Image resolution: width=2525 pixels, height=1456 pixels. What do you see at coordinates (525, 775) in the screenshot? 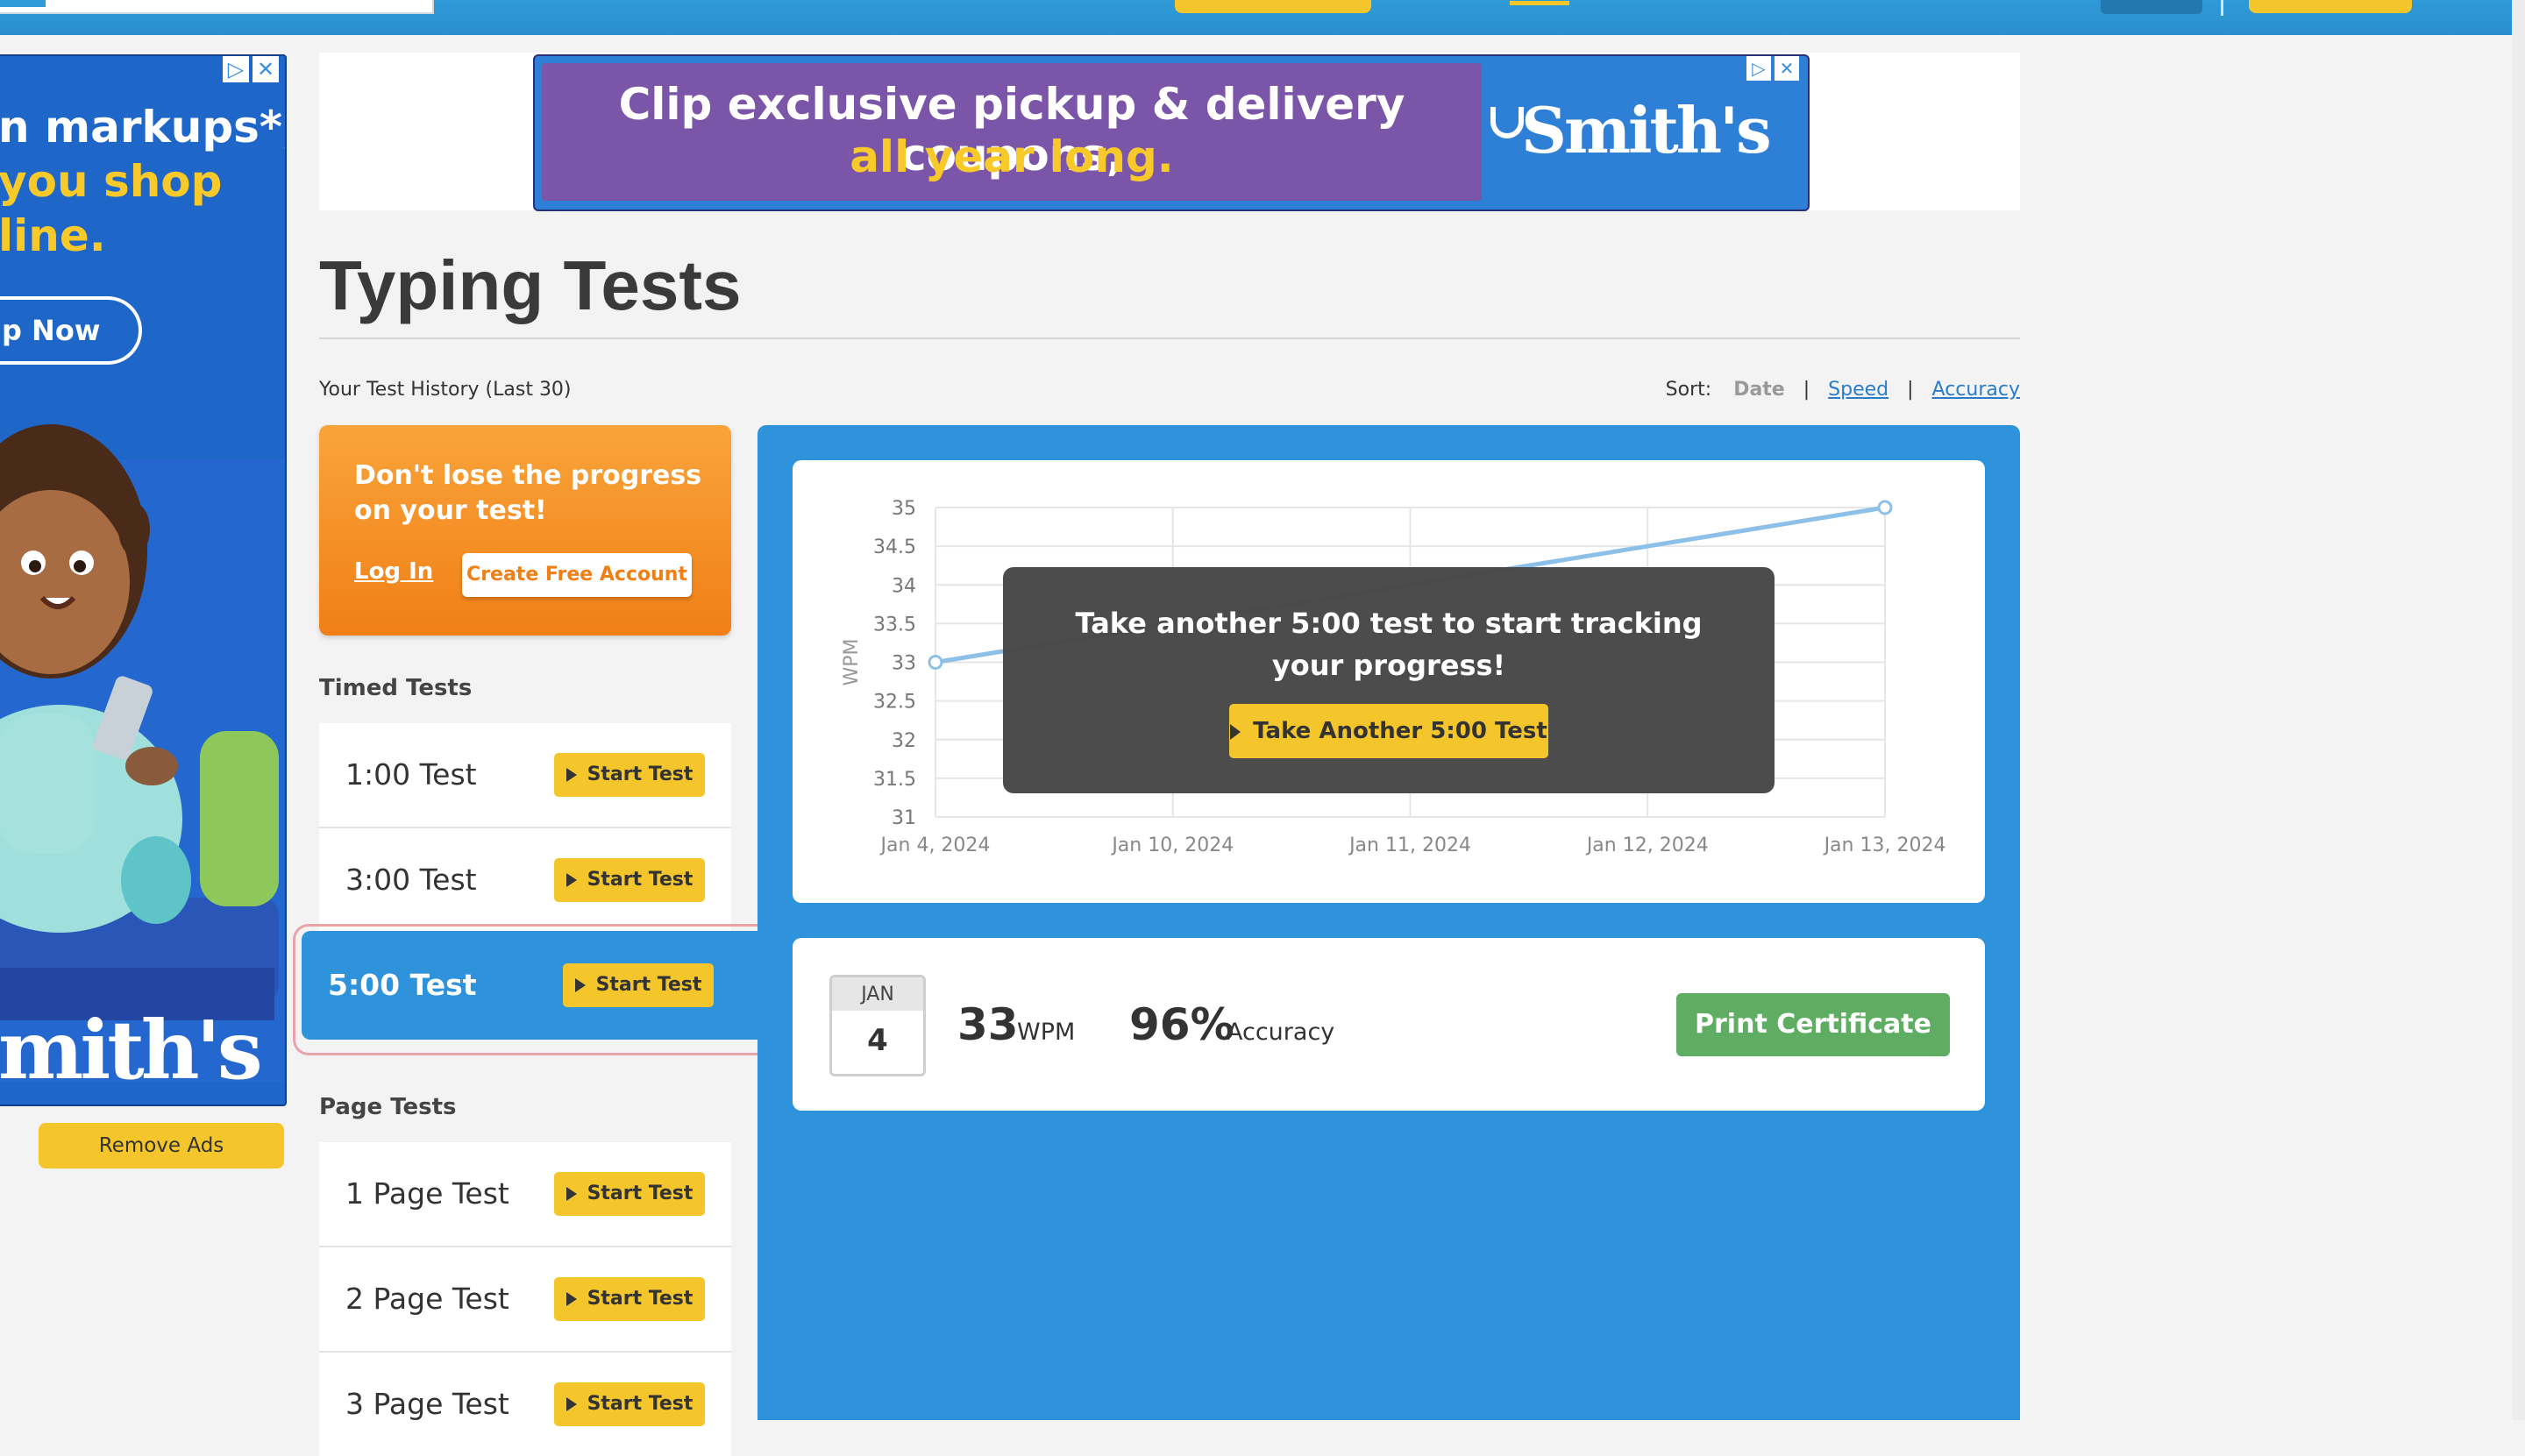
I see `test-item-1-minute: 1:00 Test Start Test` at bounding box center [525, 775].